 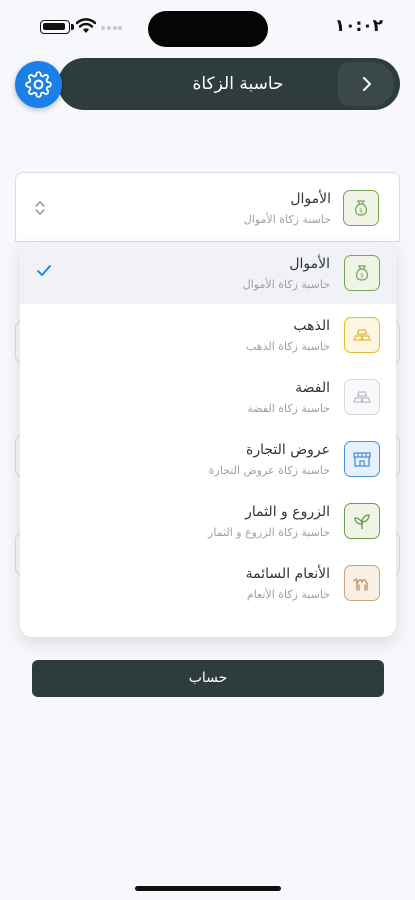 What do you see at coordinates (287, 574) in the screenshot?
I see `option-title: الأنعام السائمة` at bounding box center [287, 574].